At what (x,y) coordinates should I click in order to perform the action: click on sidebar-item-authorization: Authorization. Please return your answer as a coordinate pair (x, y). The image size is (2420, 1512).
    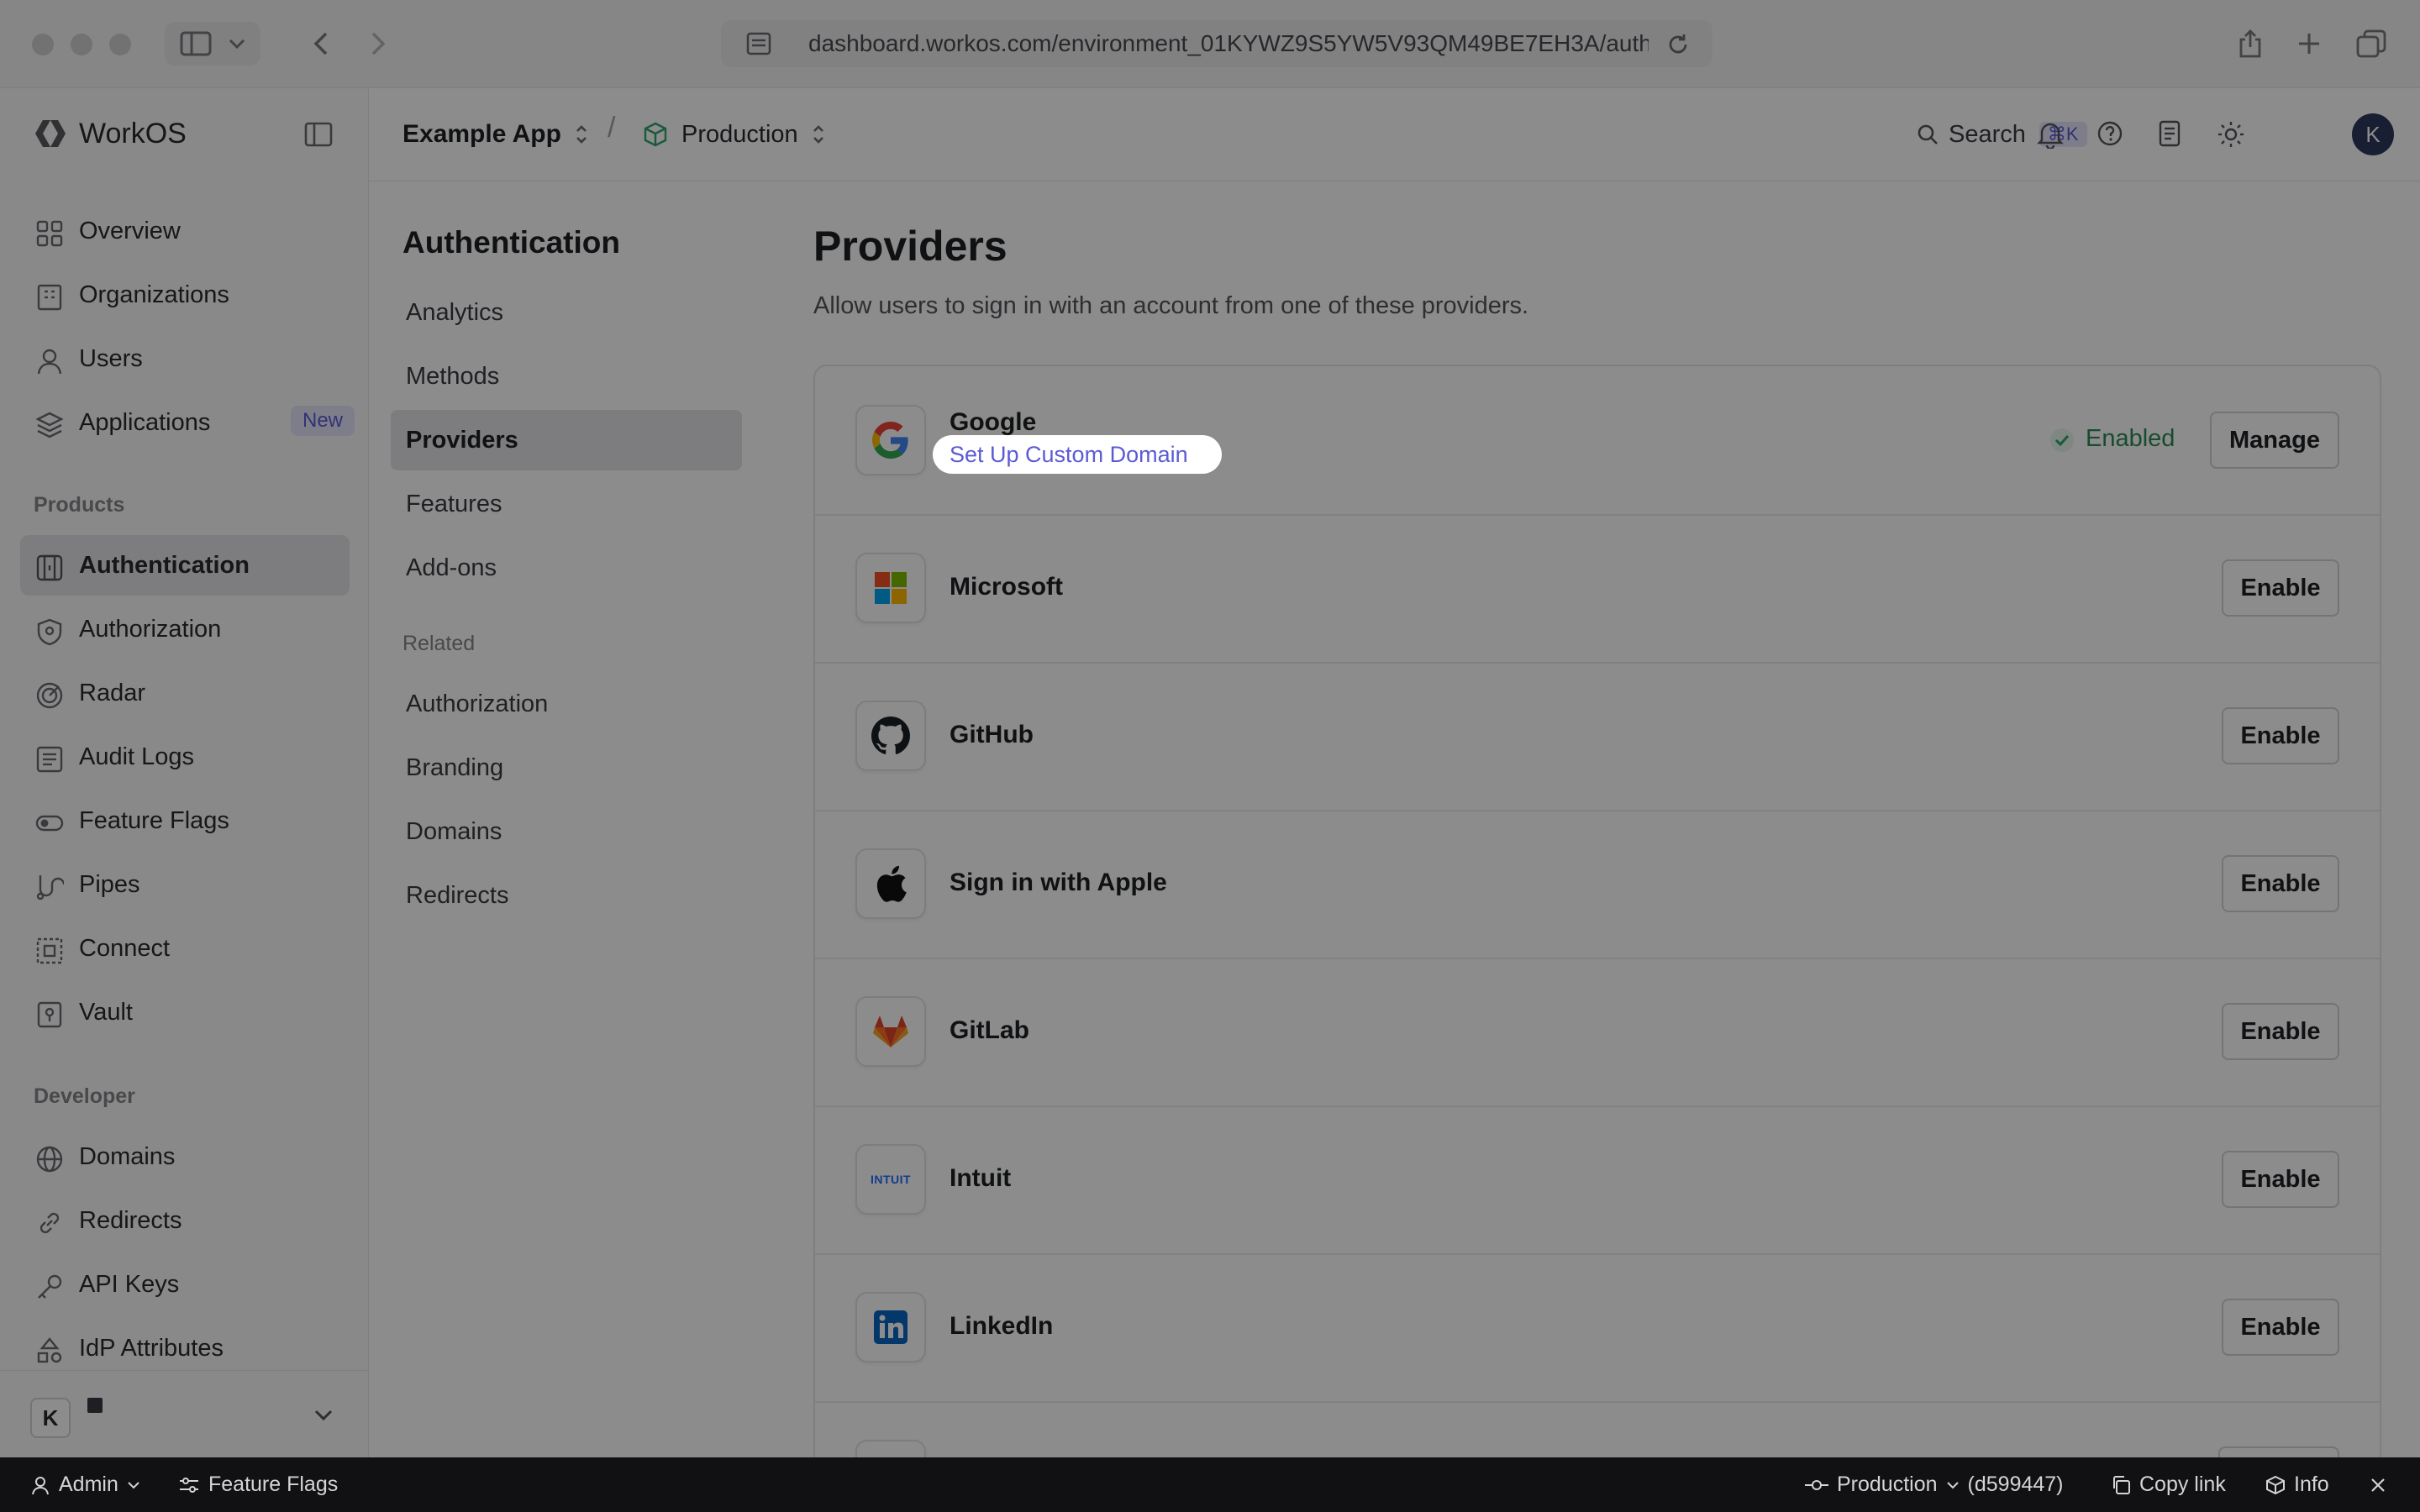
    Looking at the image, I should click on (185, 629).